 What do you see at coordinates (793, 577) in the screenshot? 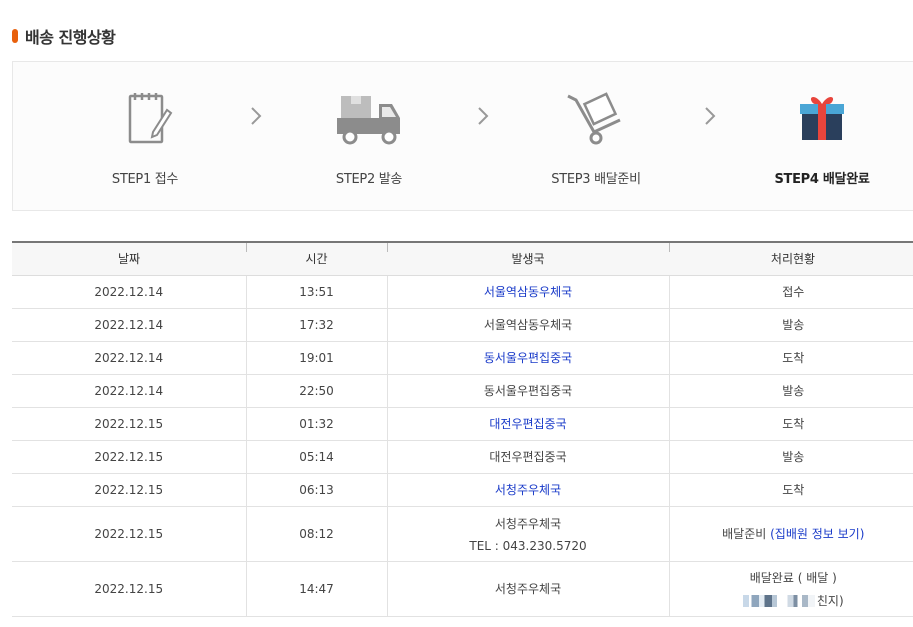
I see `status-text: 배달완료 ( 배달 )` at bounding box center [793, 577].